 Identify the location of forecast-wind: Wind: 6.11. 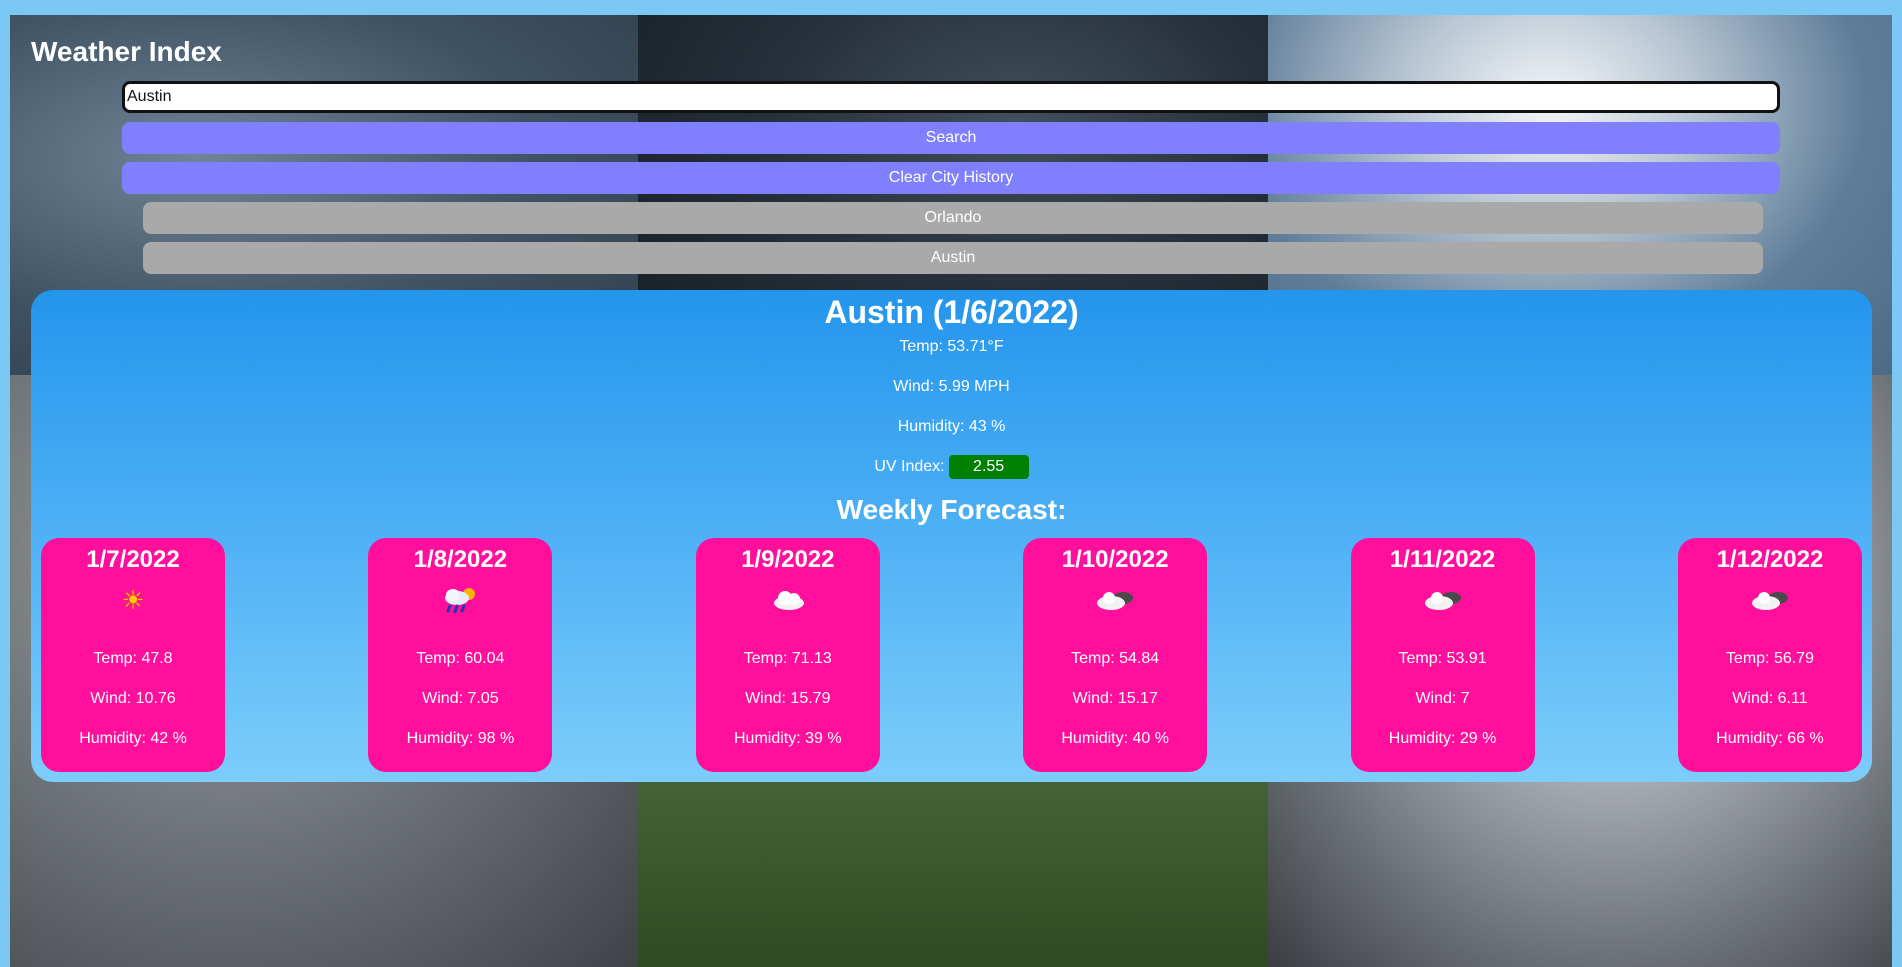
(1770, 698).